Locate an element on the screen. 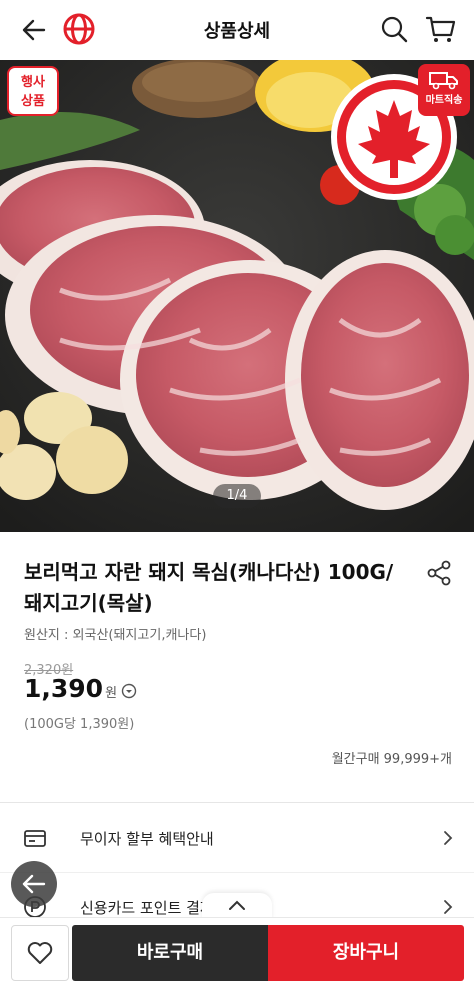 Image resolution: width=474 pixels, height=987 pixels. floating-back-button is located at coordinates (34, 884).